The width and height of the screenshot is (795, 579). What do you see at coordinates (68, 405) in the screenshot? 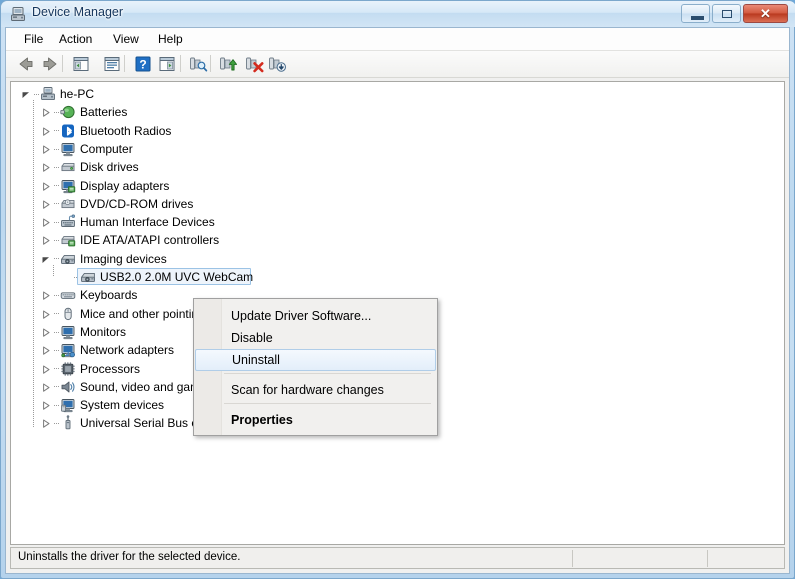
I see `system-device-icon` at bounding box center [68, 405].